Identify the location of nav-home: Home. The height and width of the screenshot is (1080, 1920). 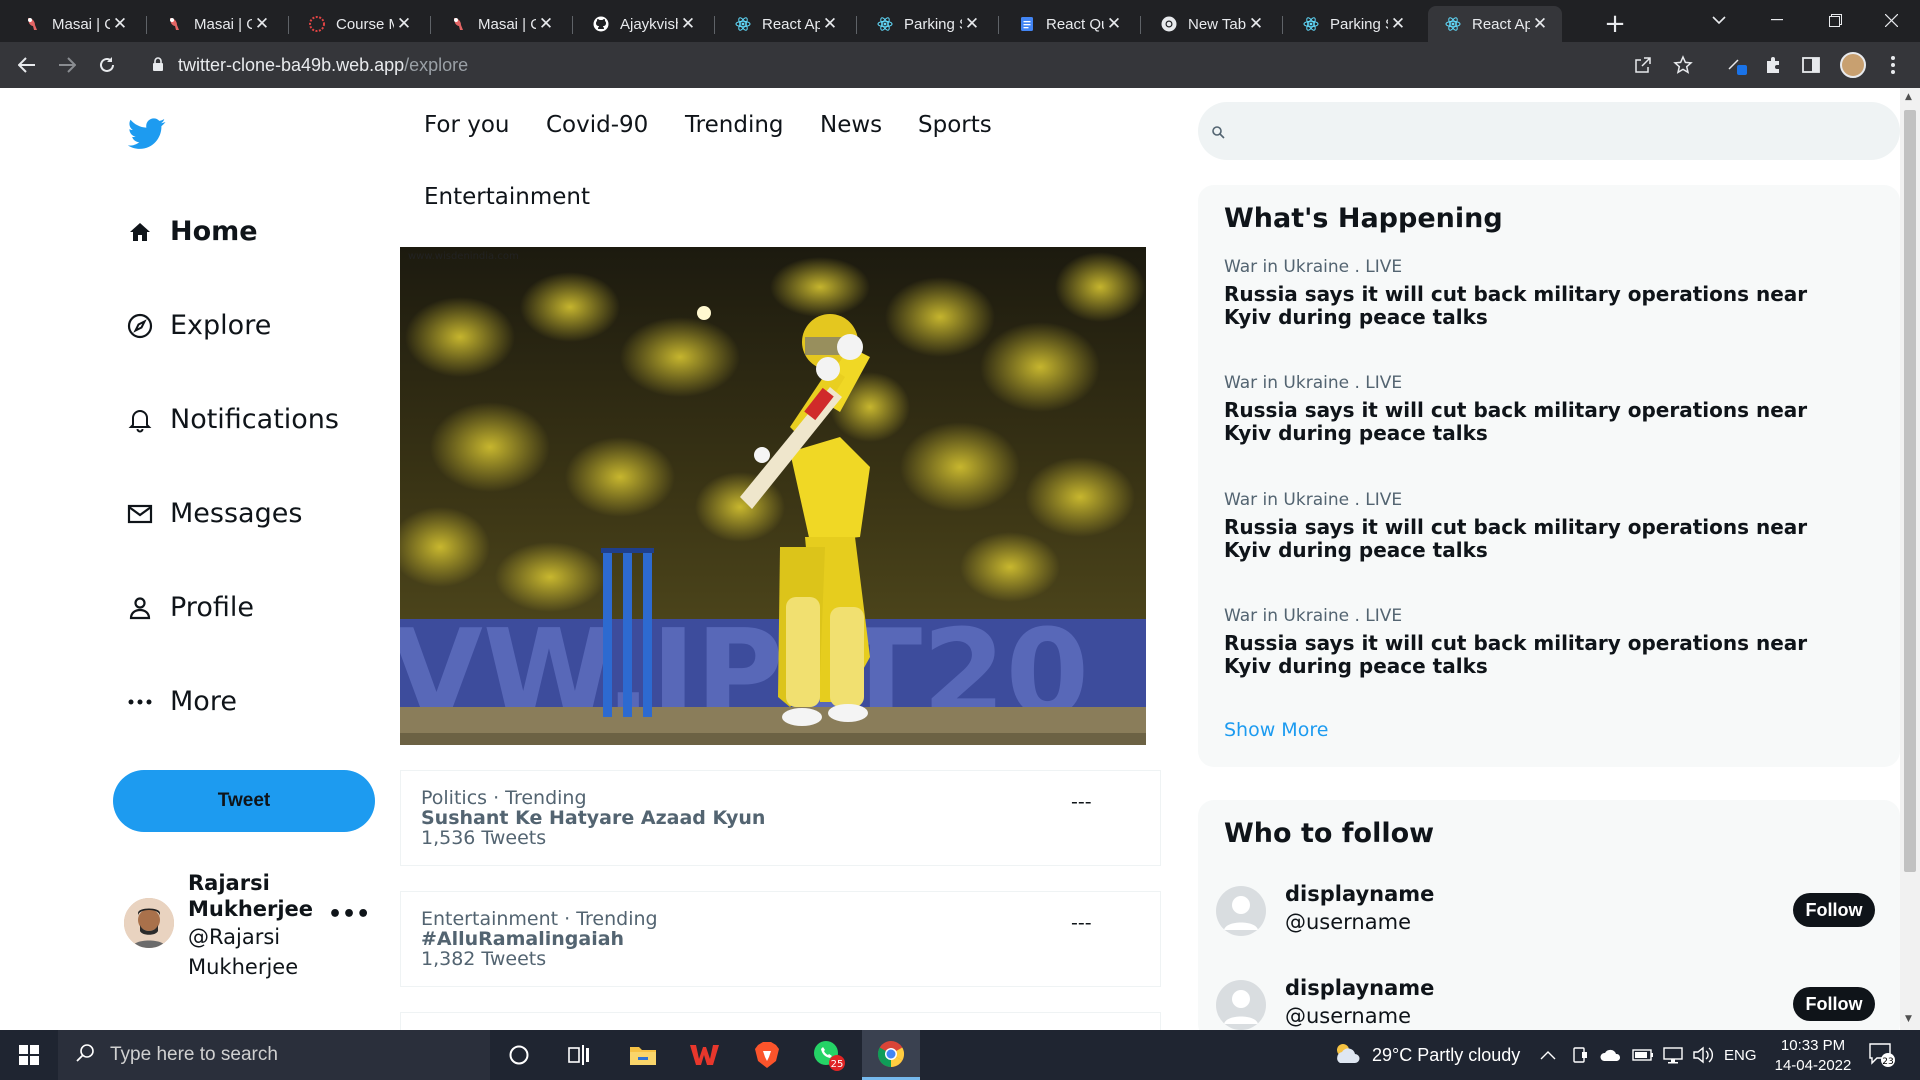
(192, 231).